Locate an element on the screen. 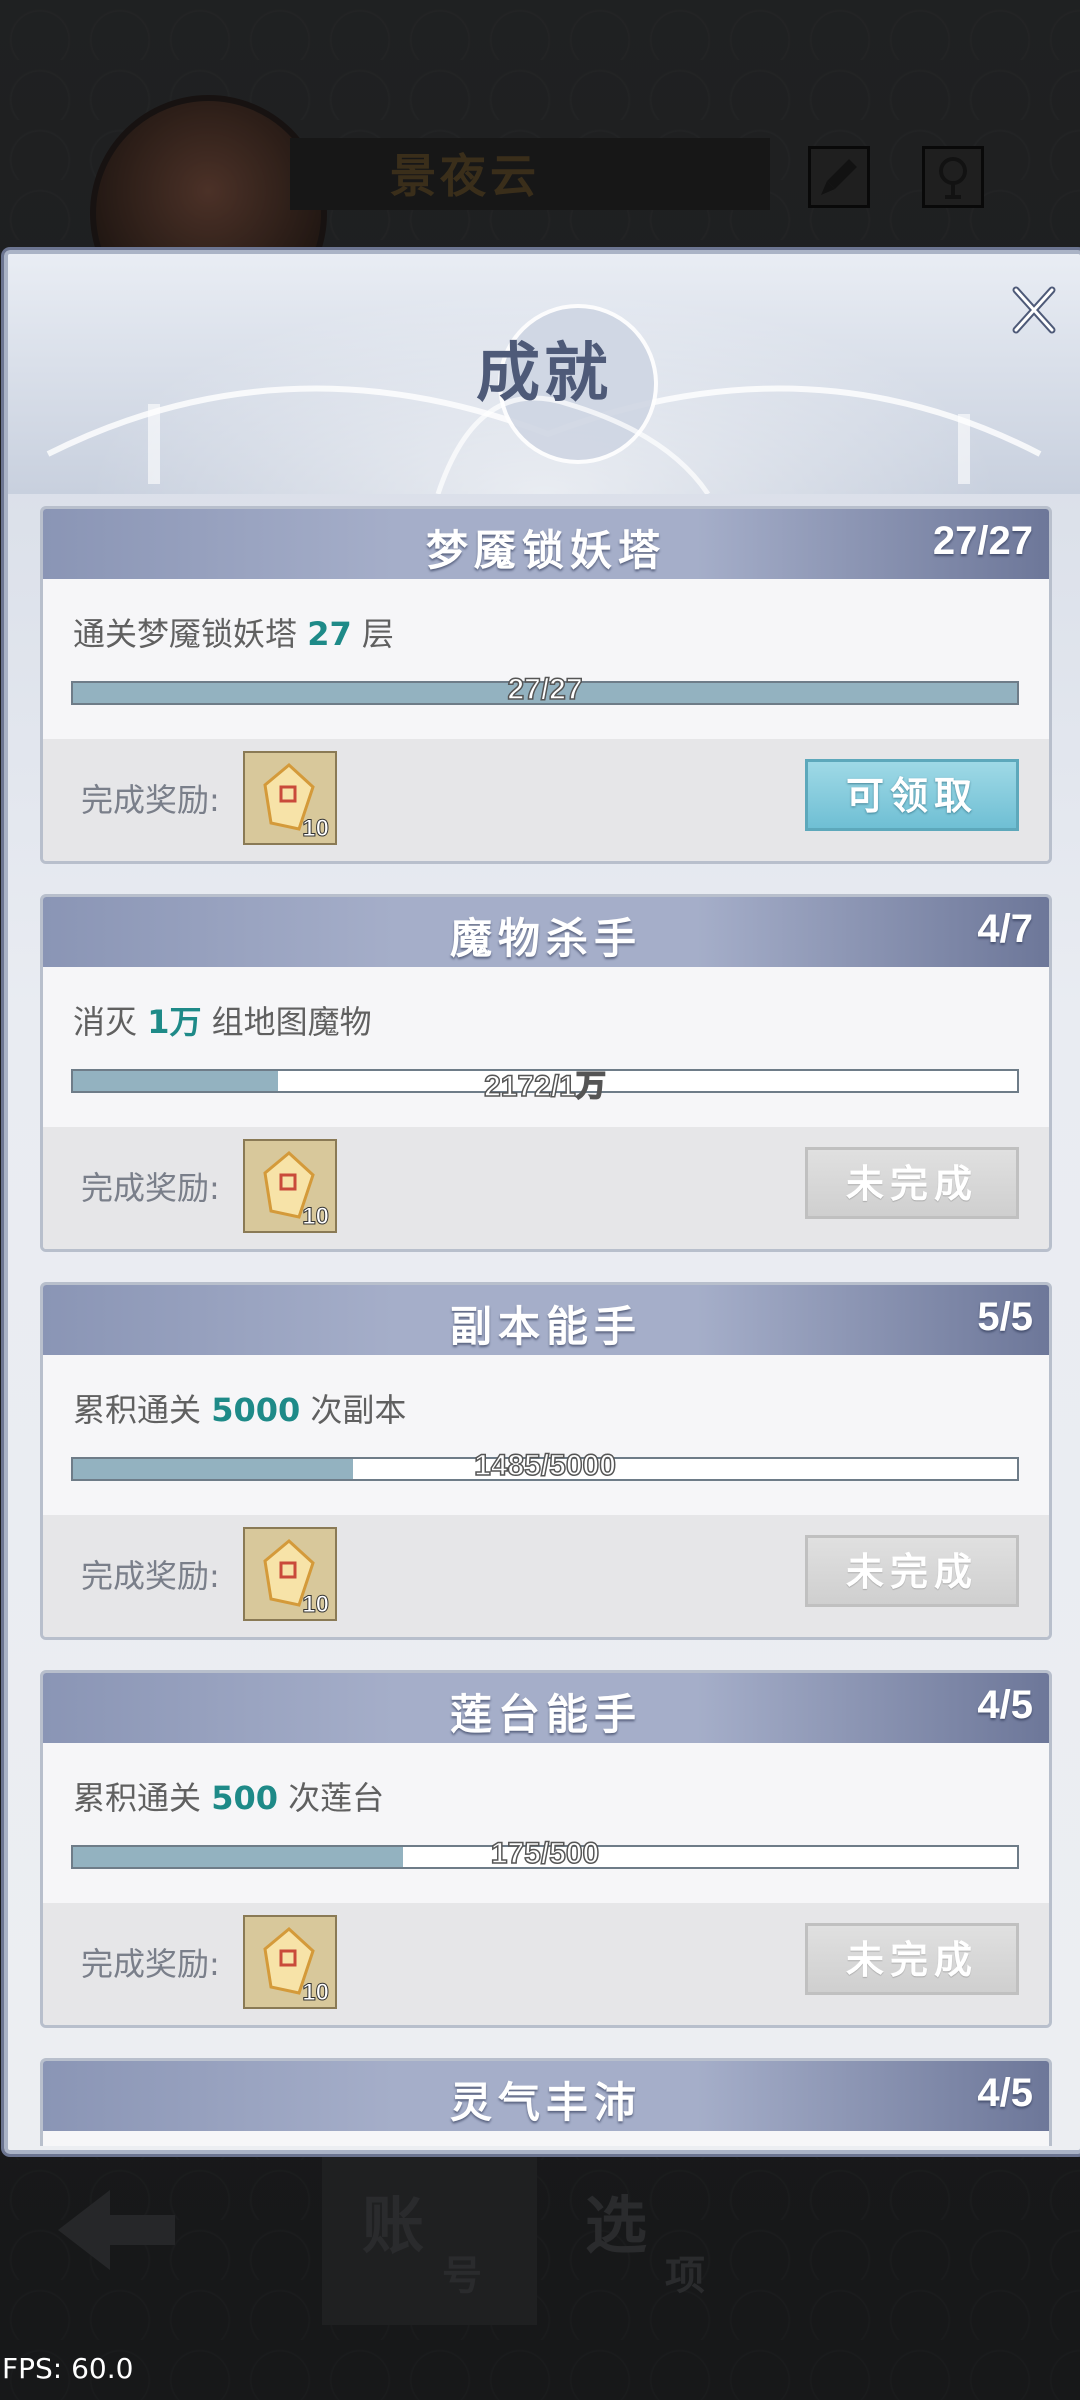 This screenshot has width=1080, height=2400. card-description: 累积通关 5000 次副本 is located at coordinates (239, 1408).